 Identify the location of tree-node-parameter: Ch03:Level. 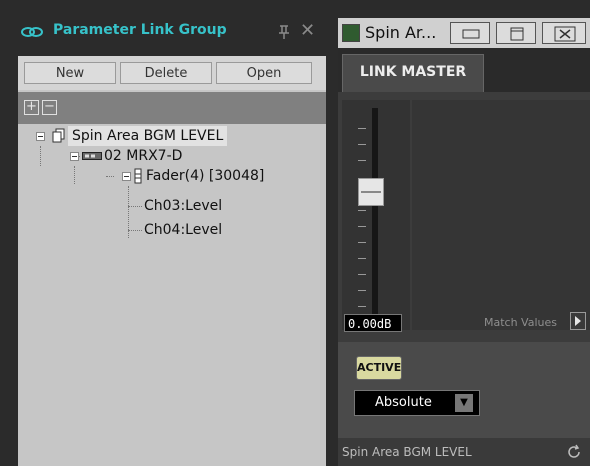
(183, 206).